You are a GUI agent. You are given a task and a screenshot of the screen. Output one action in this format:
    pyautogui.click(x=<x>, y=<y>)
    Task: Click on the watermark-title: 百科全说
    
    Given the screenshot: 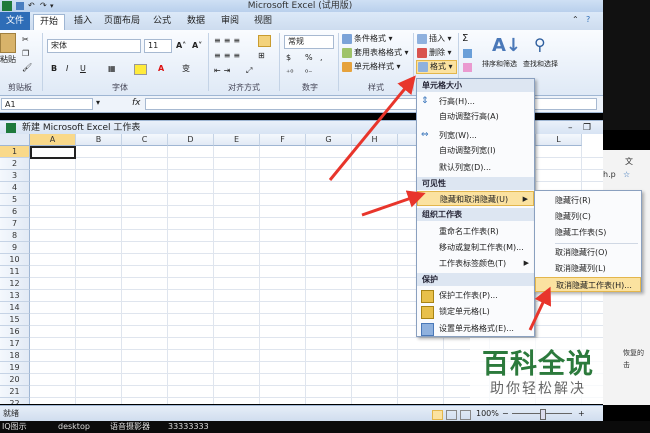 What is the action you would take?
    pyautogui.click(x=538, y=364)
    